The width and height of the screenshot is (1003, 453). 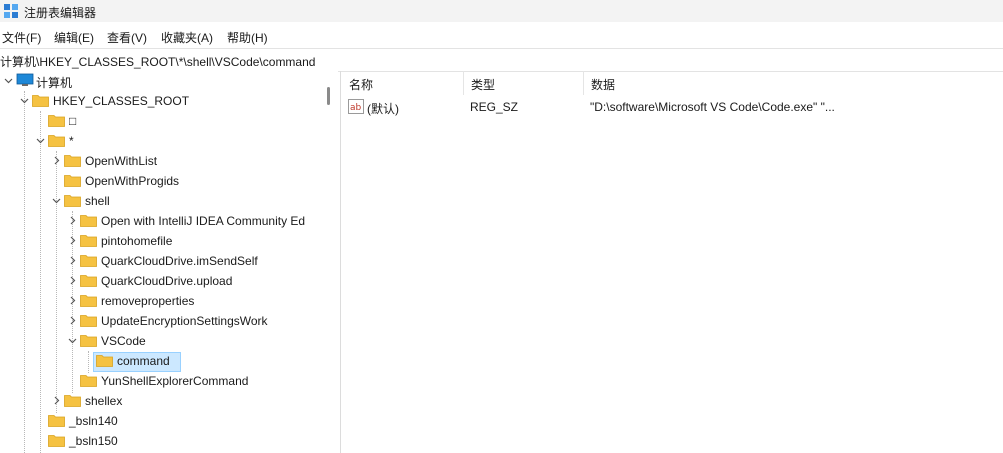 I want to click on tree-label: QuarkCloudDrive.upload, so click(x=167, y=281).